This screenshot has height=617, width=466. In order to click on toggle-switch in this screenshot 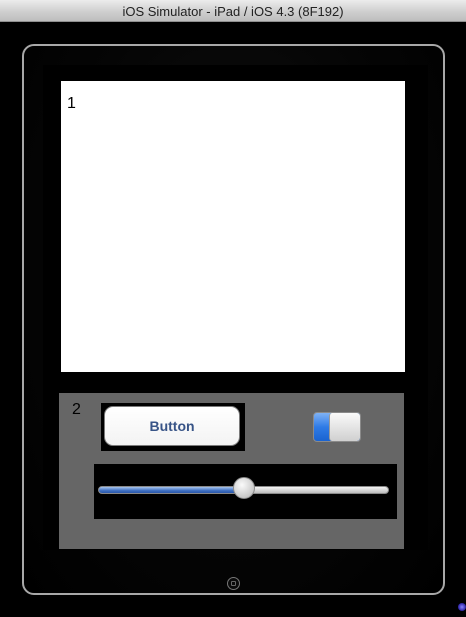, I will do `click(337, 427)`.